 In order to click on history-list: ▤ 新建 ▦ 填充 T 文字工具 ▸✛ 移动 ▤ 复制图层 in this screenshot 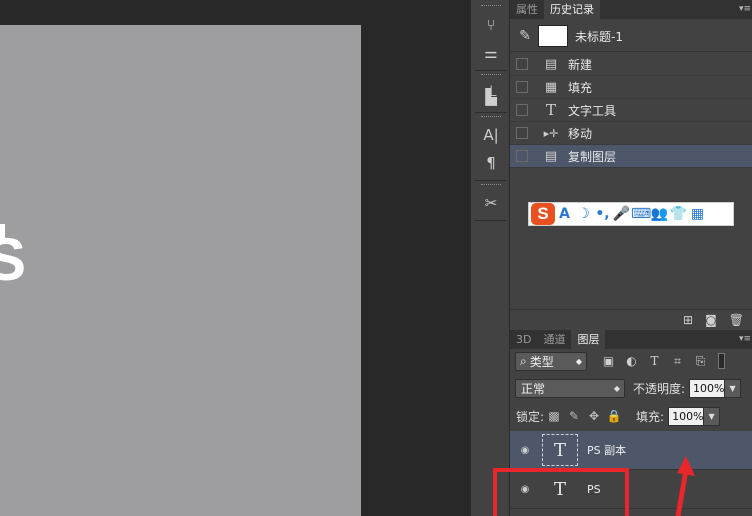, I will do `click(631, 110)`.